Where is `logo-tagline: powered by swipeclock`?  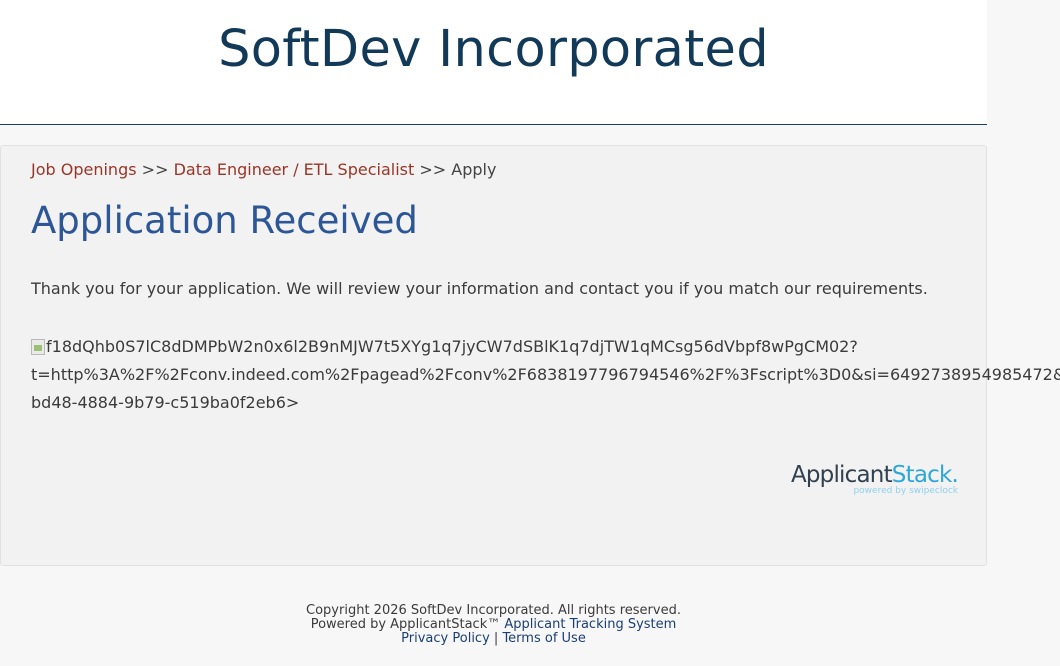 logo-tagline: powered by swipeclock is located at coordinates (905, 491).